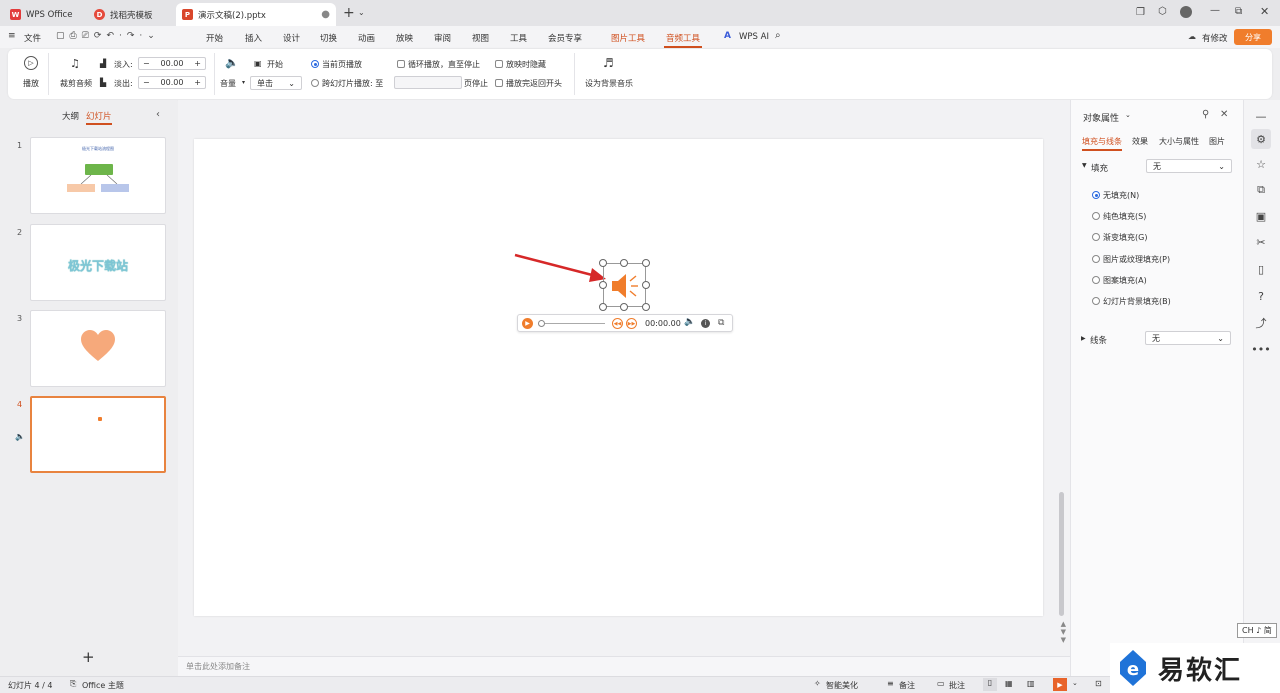 This screenshot has height=693, width=1280. What do you see at coordinates (754, 37) in the screenshot?
I see `menu-wps-ai: WPS AI` at bounding box center [754, 37].